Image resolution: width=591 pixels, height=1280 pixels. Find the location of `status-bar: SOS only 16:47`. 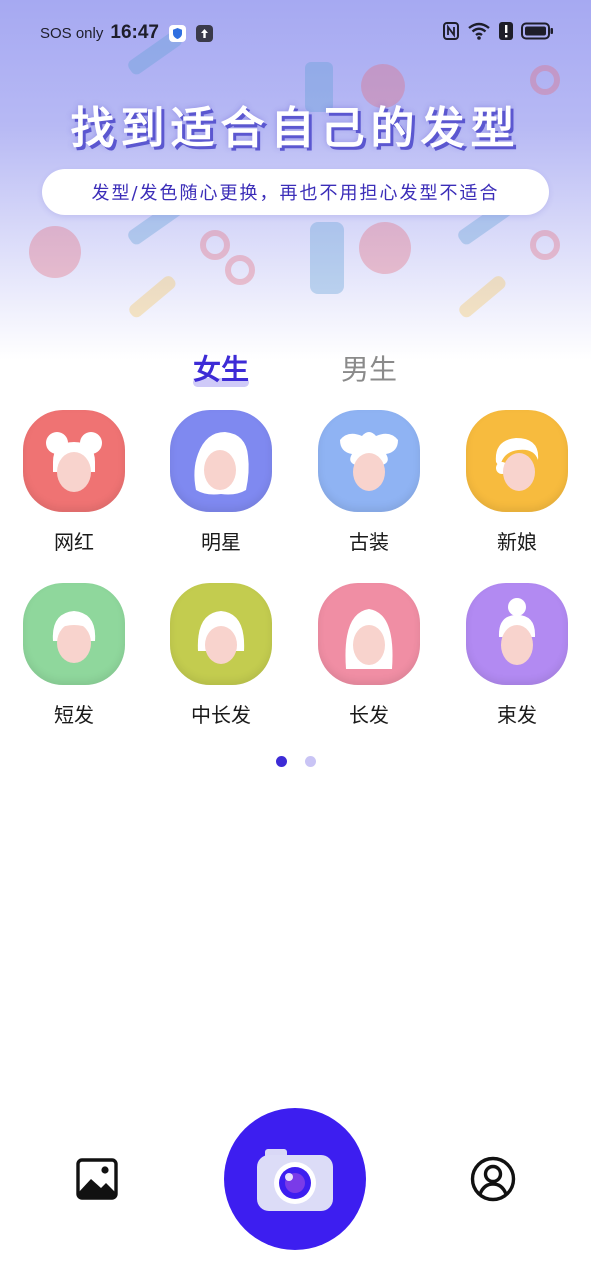

status-bar: SOS only 16:47 is located at coordinates (295, 33).